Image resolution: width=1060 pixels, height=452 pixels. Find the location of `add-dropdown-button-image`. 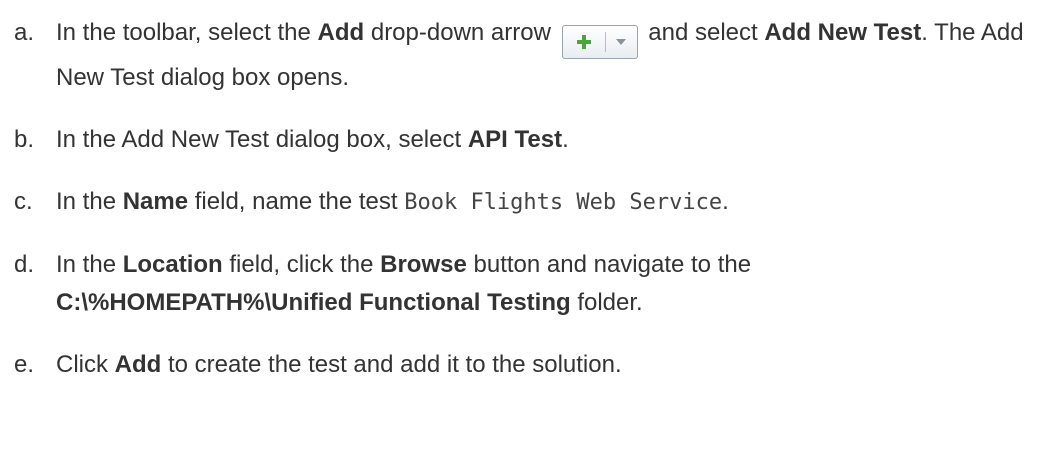

add-dropdown-button-image is located at coordinates (599, 42).